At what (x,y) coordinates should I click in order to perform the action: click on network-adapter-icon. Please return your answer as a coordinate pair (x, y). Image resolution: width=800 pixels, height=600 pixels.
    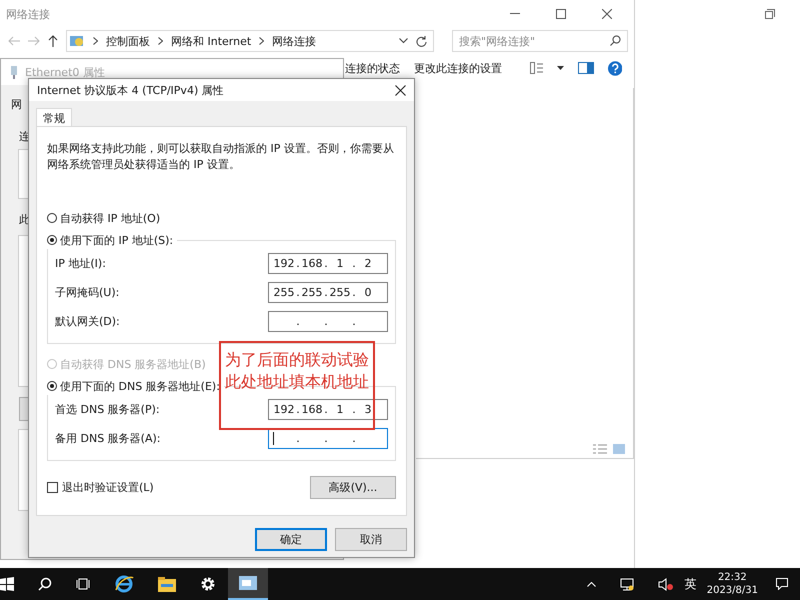
    Looking at the image, I should click on (14, 72).